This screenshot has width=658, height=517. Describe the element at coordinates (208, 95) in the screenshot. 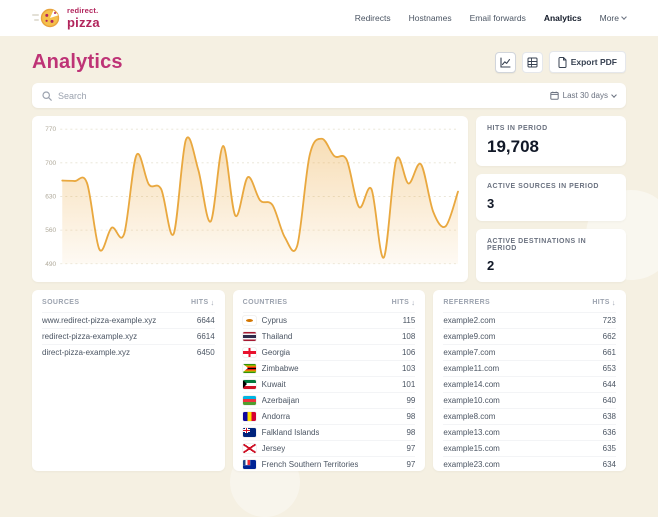

I see `search-input` at that location.